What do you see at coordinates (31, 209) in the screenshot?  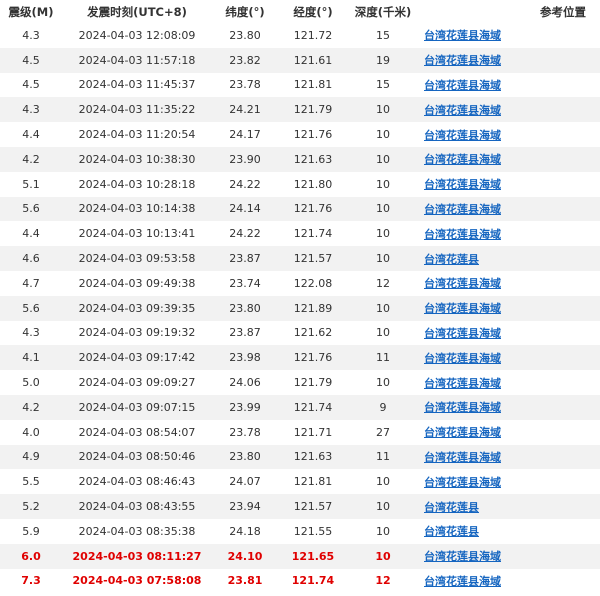 I see `cell-magnitude: 5.6` at bounding box center [31, 209].